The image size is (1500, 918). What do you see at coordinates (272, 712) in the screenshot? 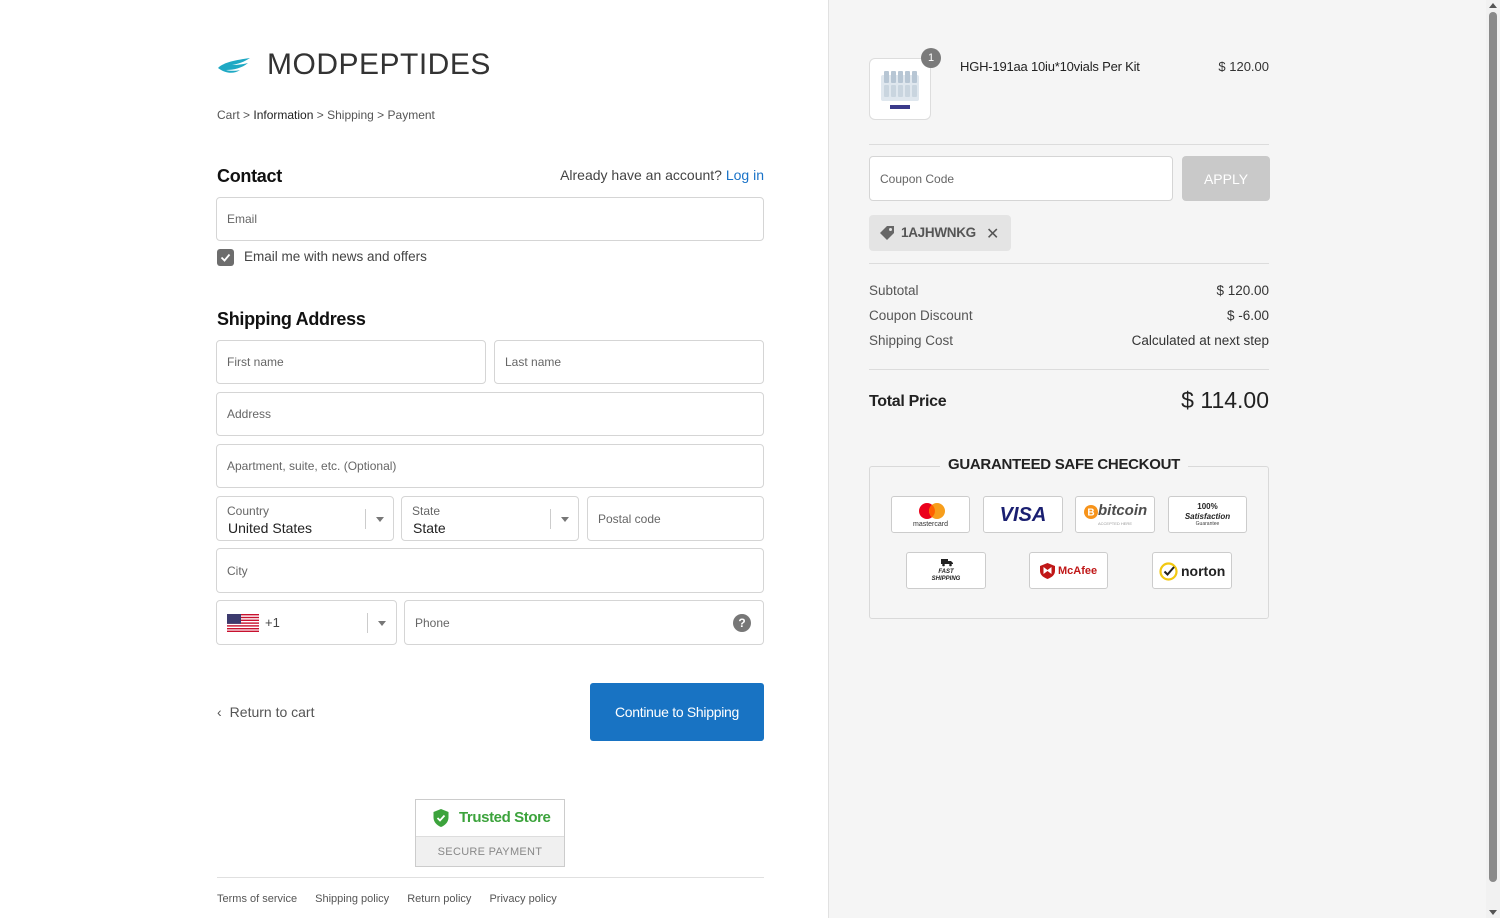
I see `return-label: Return to cart` at bounding box center [272, 712].